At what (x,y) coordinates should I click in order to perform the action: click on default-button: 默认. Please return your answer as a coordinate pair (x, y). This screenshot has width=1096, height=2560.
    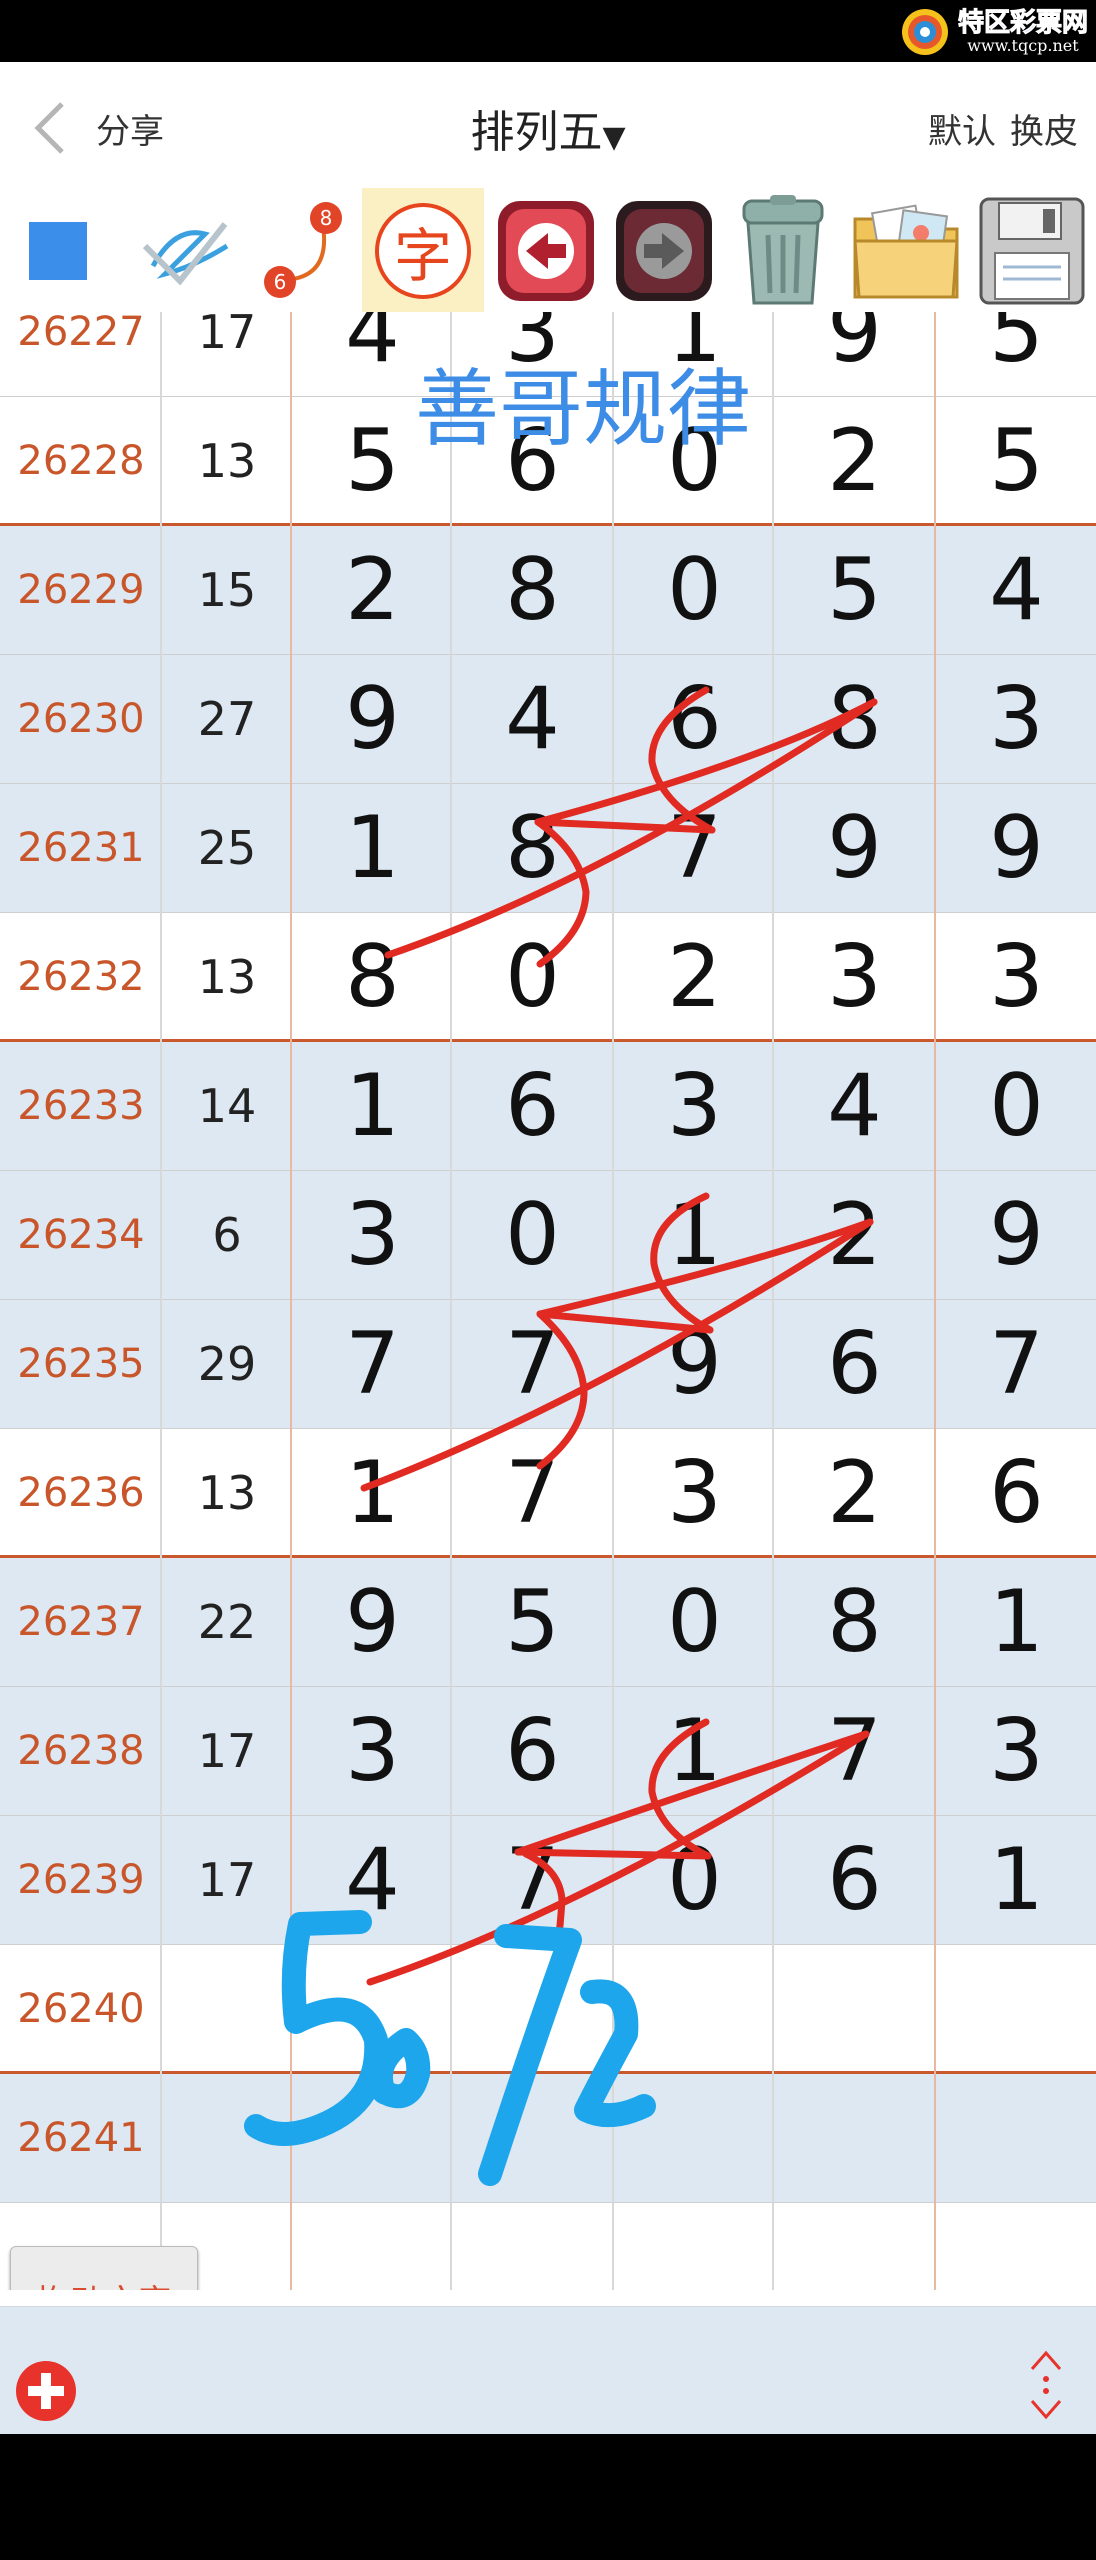
    Looking at the image, I should click on (962, 132).